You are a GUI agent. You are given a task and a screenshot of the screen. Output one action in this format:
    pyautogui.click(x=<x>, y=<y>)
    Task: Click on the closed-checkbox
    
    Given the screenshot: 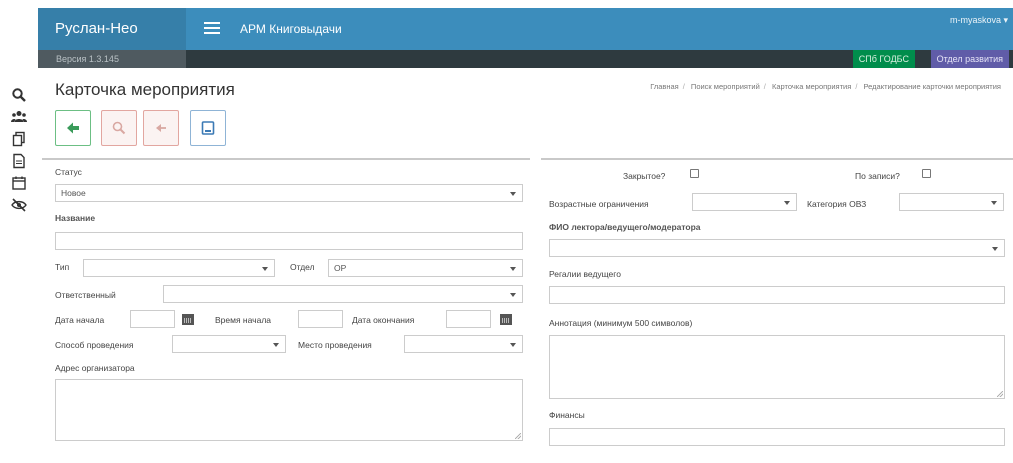 What is the action you would take?
    pyautogui.click(x=694, y=173)
    